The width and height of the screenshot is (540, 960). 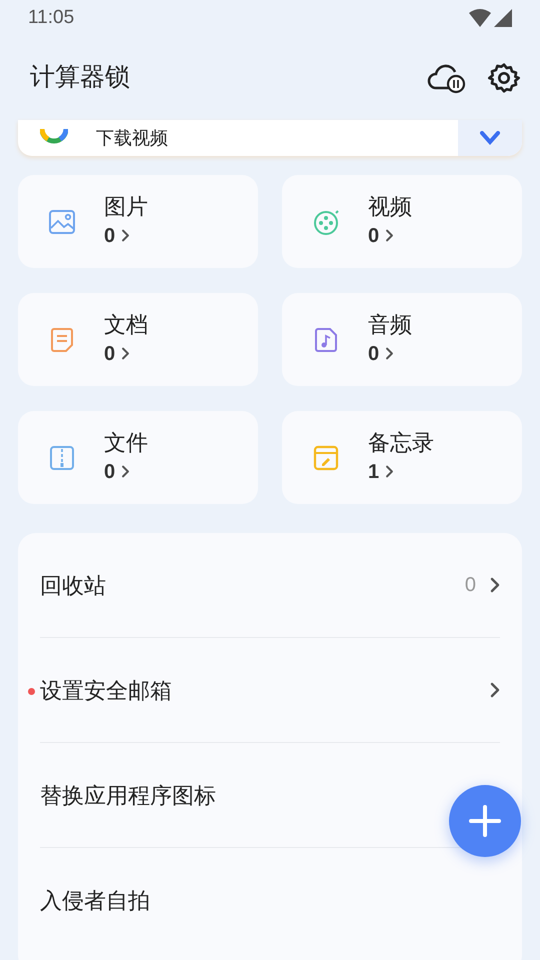 What do you see at coordinates (62, 222) in the screenshot?
I see `image-icon` at bounding box center [62, 222].